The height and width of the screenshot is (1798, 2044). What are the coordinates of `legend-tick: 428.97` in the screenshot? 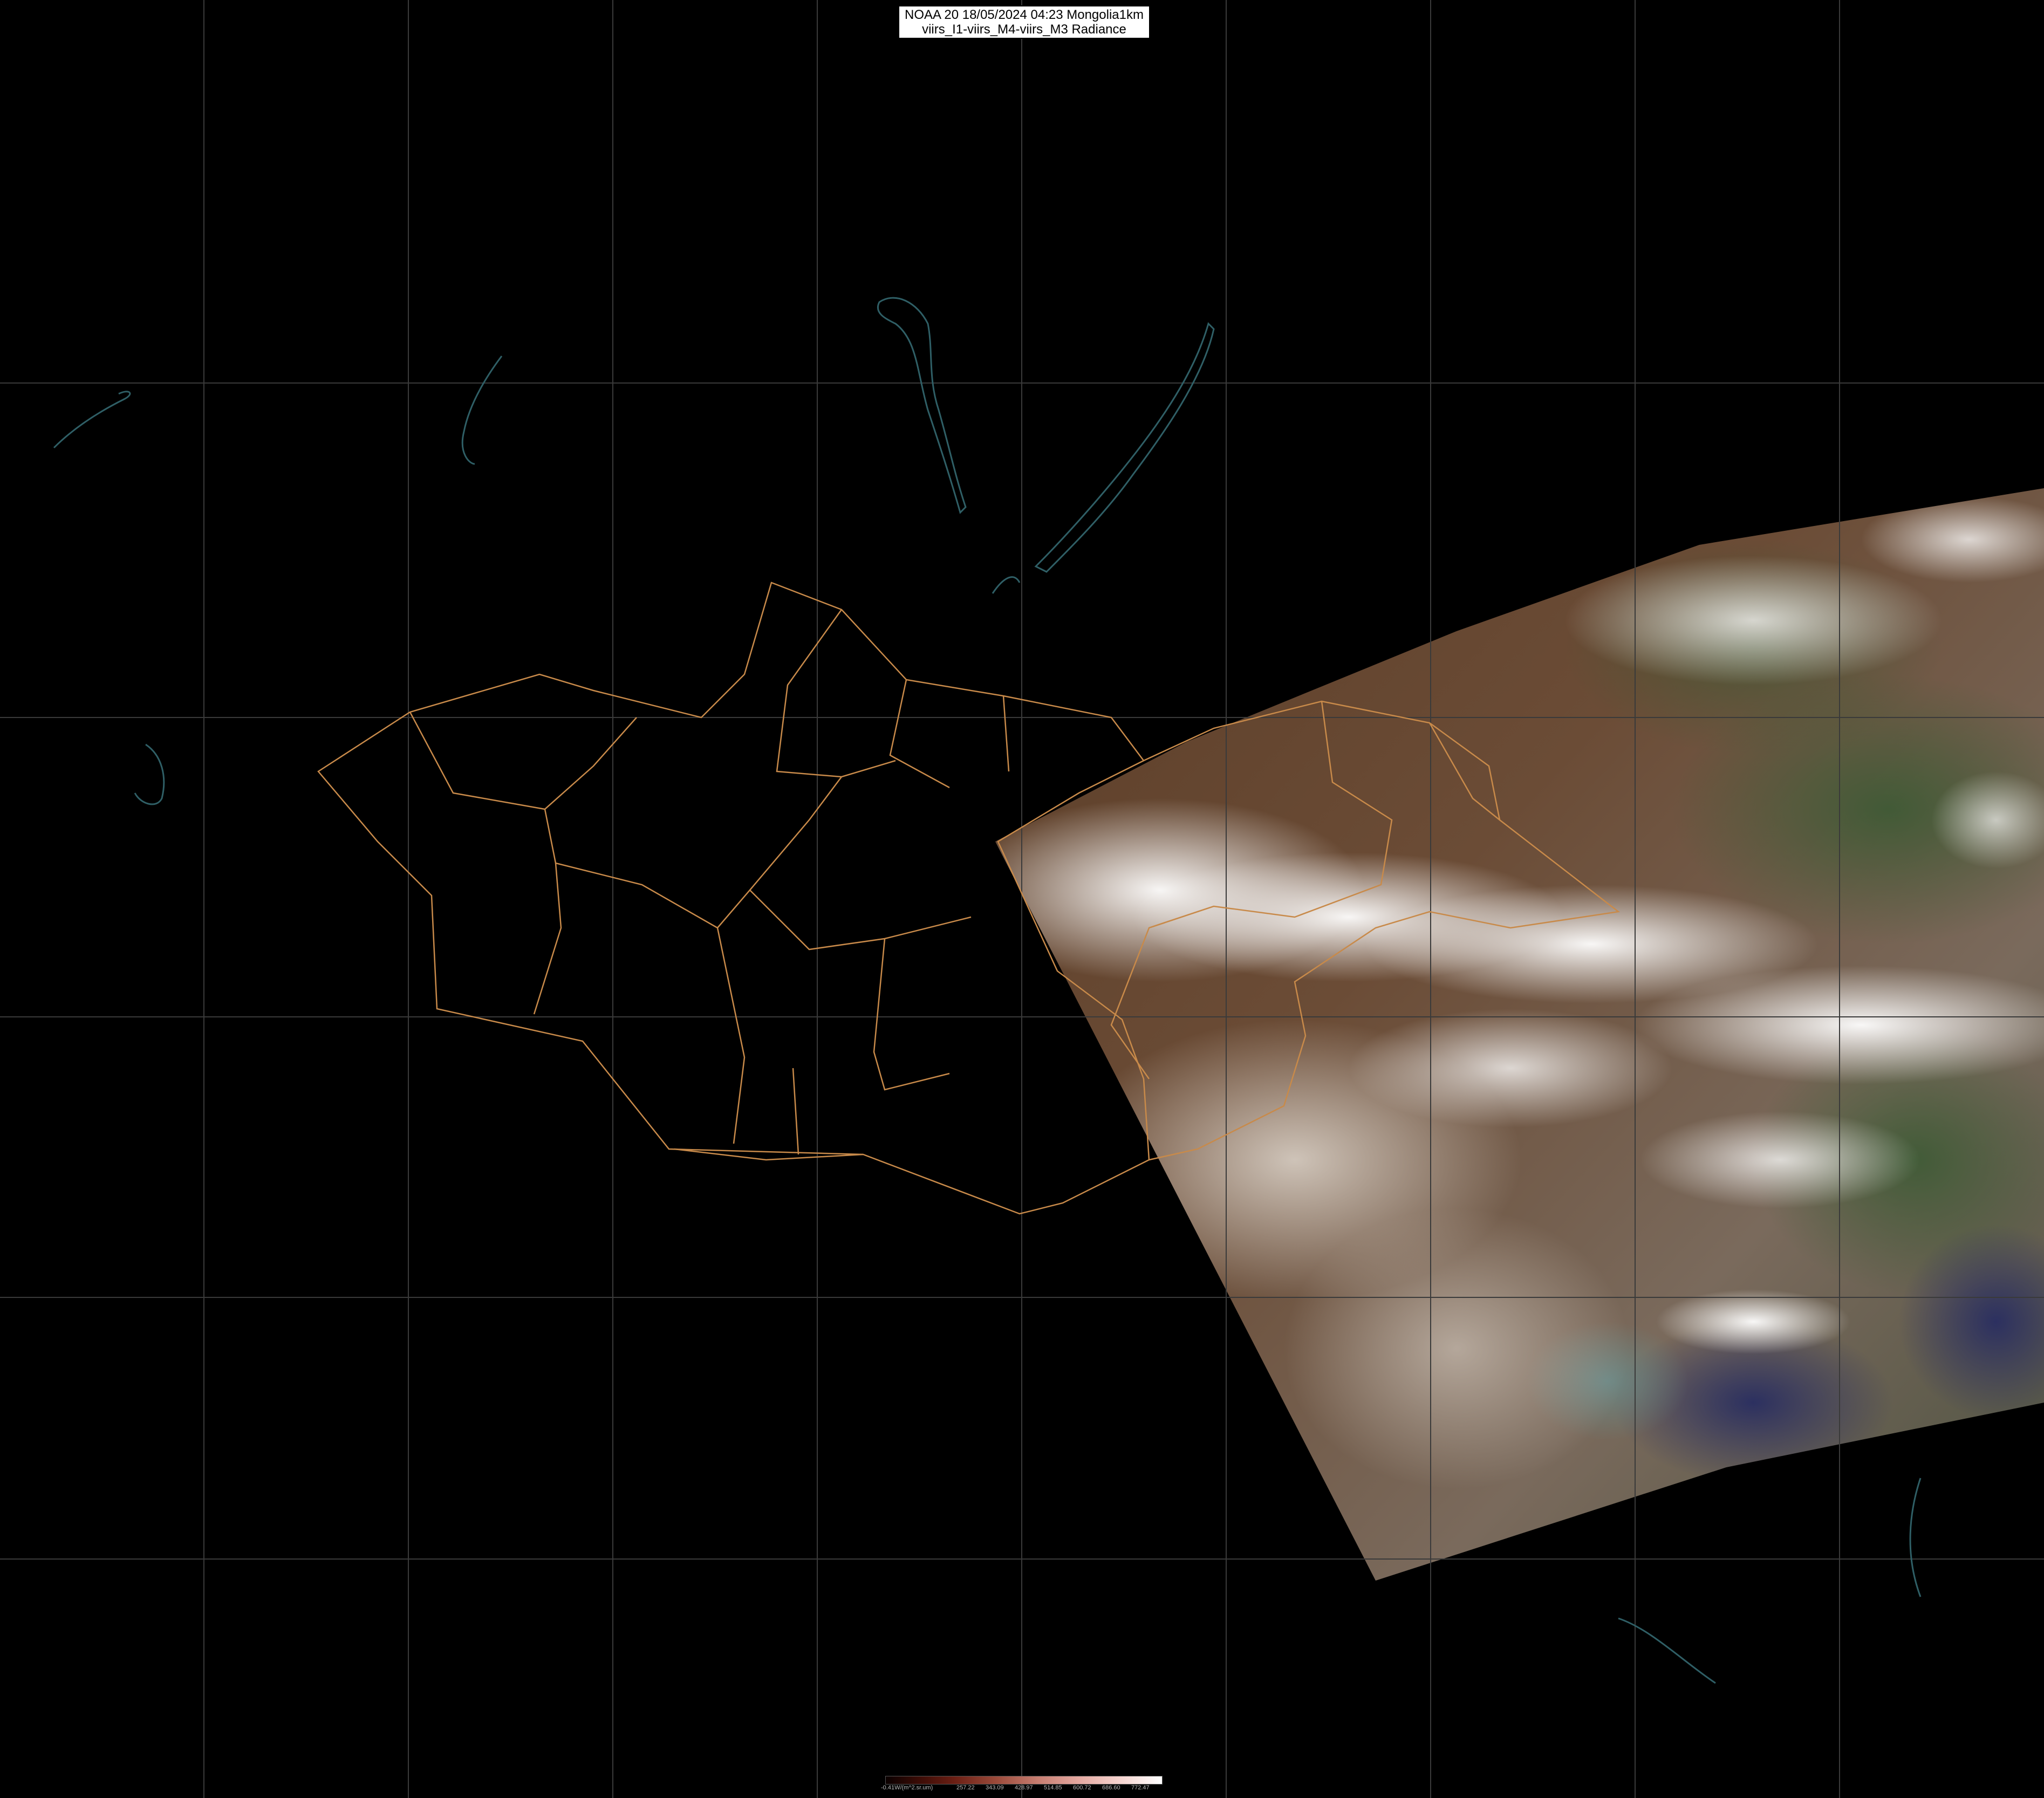 It's located at (1024, 1788).